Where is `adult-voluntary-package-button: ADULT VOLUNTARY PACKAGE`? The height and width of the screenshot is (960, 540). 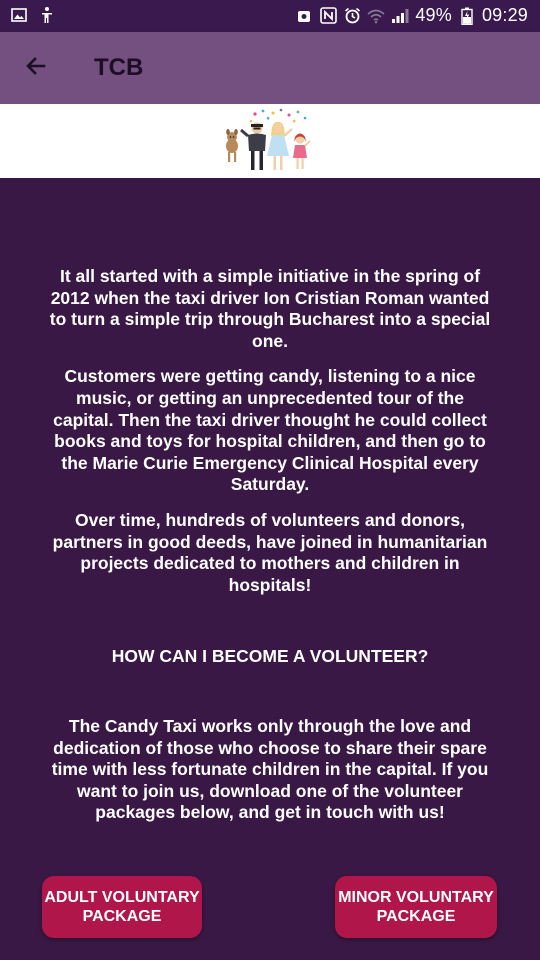 adult-voluntary-package-button: ADULT VOLUNTARY PACKAGE is located at coordinates (122, 907).